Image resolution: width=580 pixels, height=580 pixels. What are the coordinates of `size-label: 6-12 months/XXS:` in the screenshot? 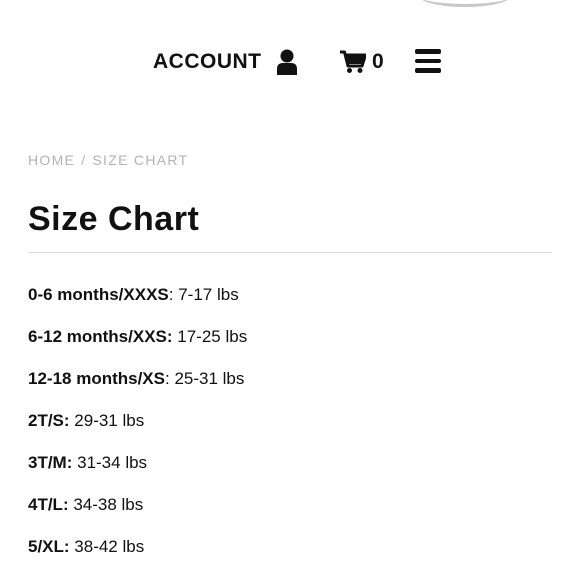 It's located at (100, 336).